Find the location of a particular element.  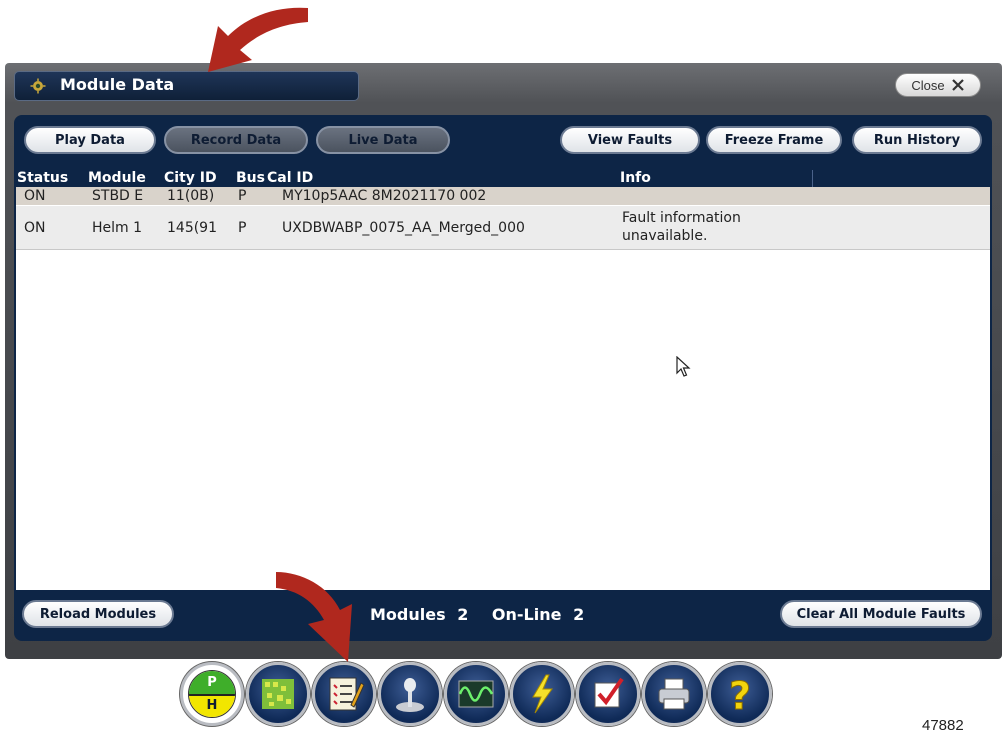

column-header-status: Status is located at coordinates (42, 178).